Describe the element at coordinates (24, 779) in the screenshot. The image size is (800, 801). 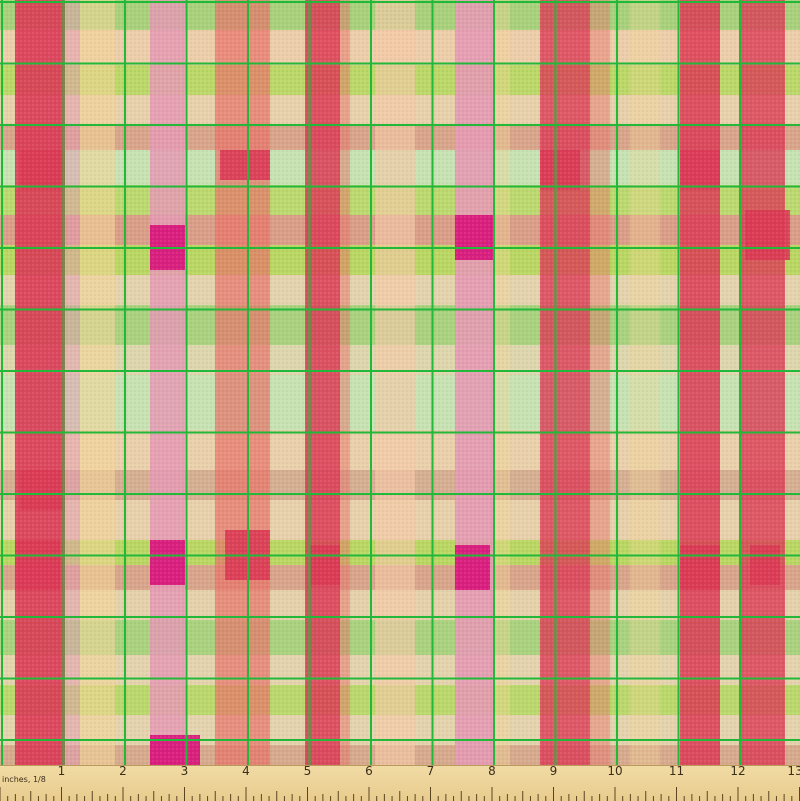
I see `ruler-unit-label: inches, 1/8` at that location.